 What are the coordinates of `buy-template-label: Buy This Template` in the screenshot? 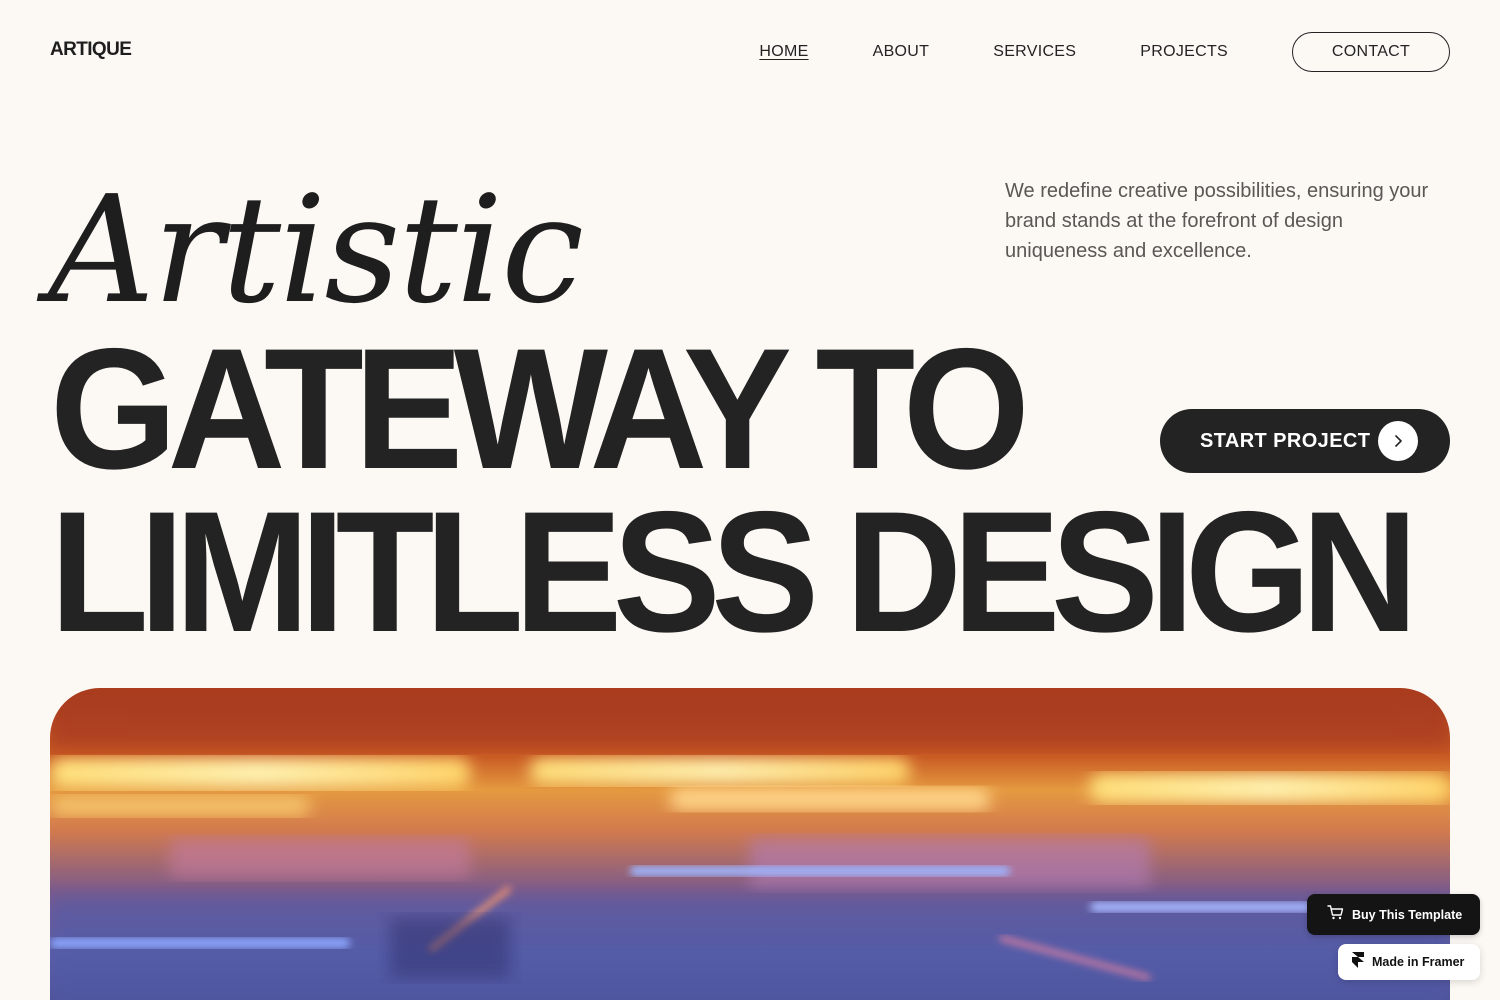 It's located at (1407, 914).